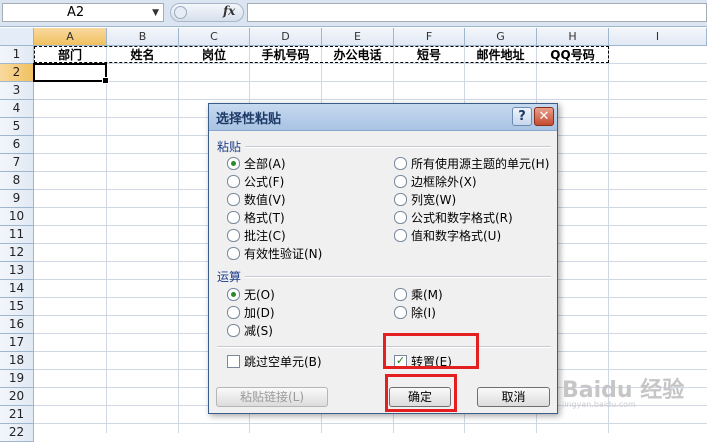  Describe the element at coordinates (383, 117) in the screenshot. I see `dialog-titlebar: 选择性粘贴 ? ✕` at that location.